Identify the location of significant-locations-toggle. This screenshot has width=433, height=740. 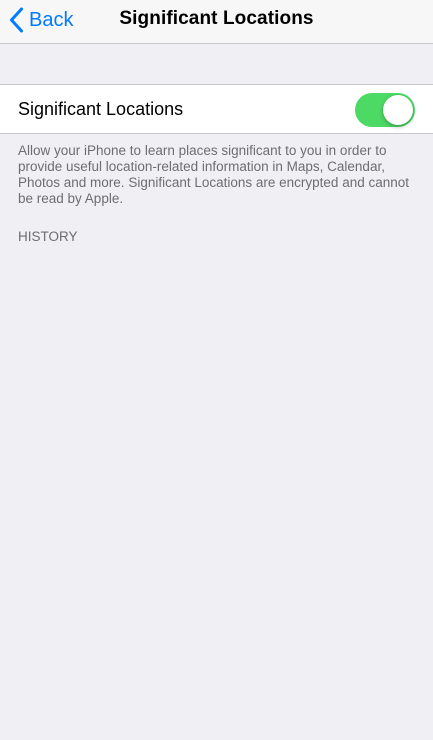
(385, 110).